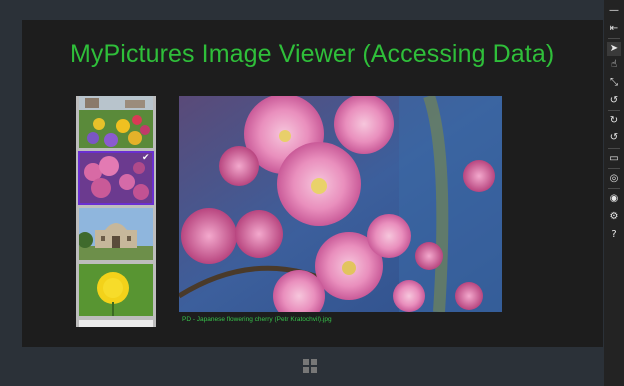 This screenshot has height=386, width=624. I want to click on pinch-icon: ⤡, so click(614, 83).